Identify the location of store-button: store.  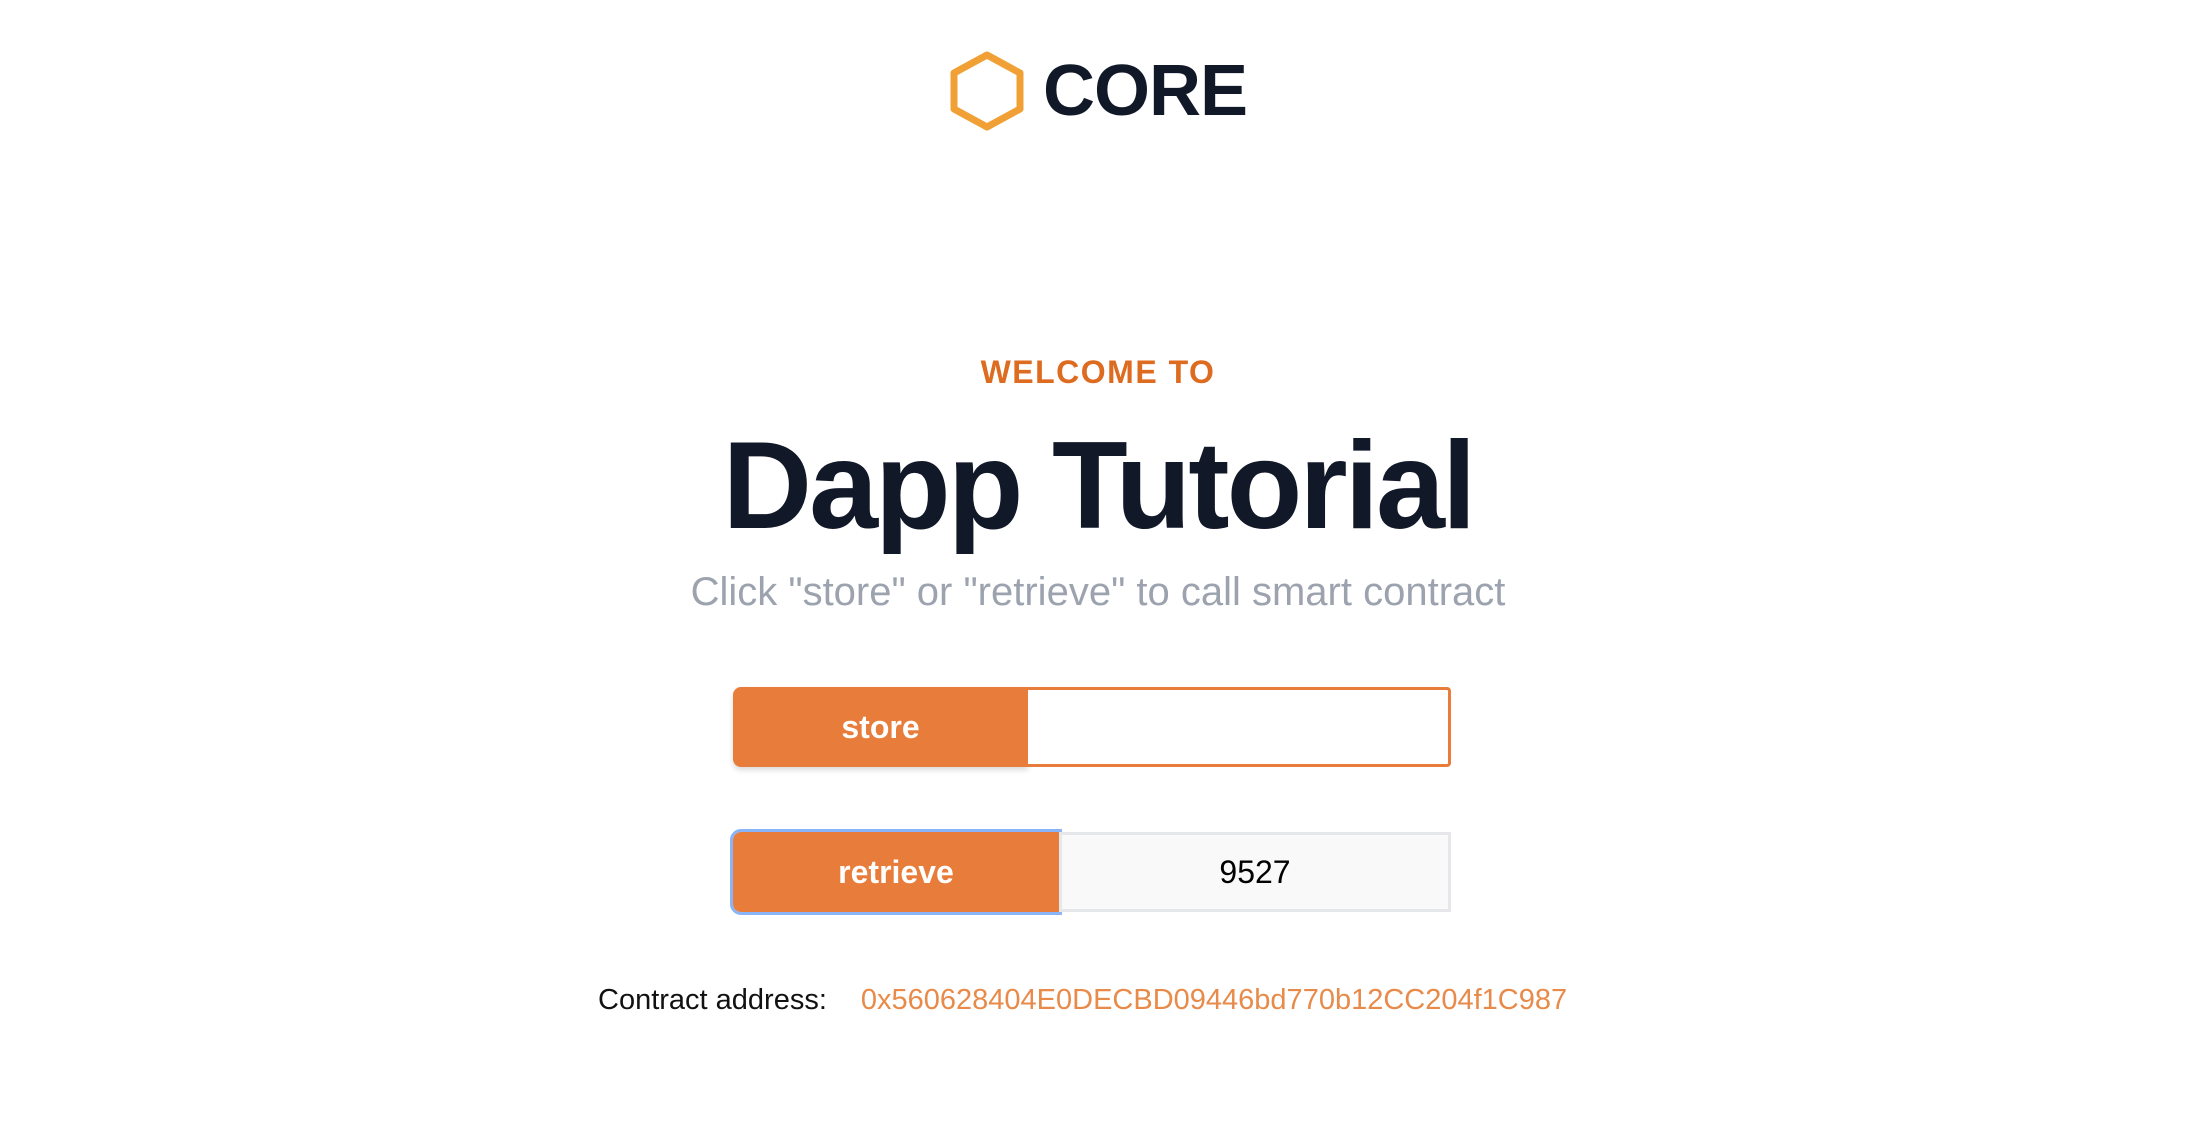
(880, 727).